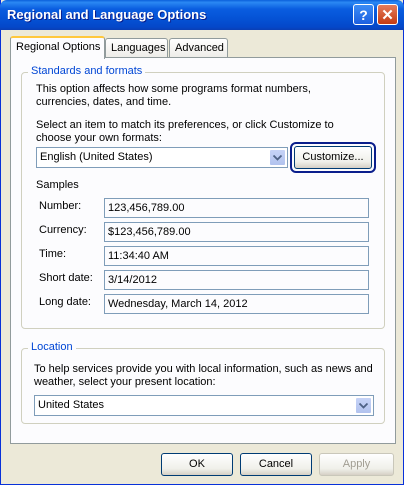 The height and width of the screenshot is (485, 404). I want to click on tab-advanced: Advanced, so click(198, 48).